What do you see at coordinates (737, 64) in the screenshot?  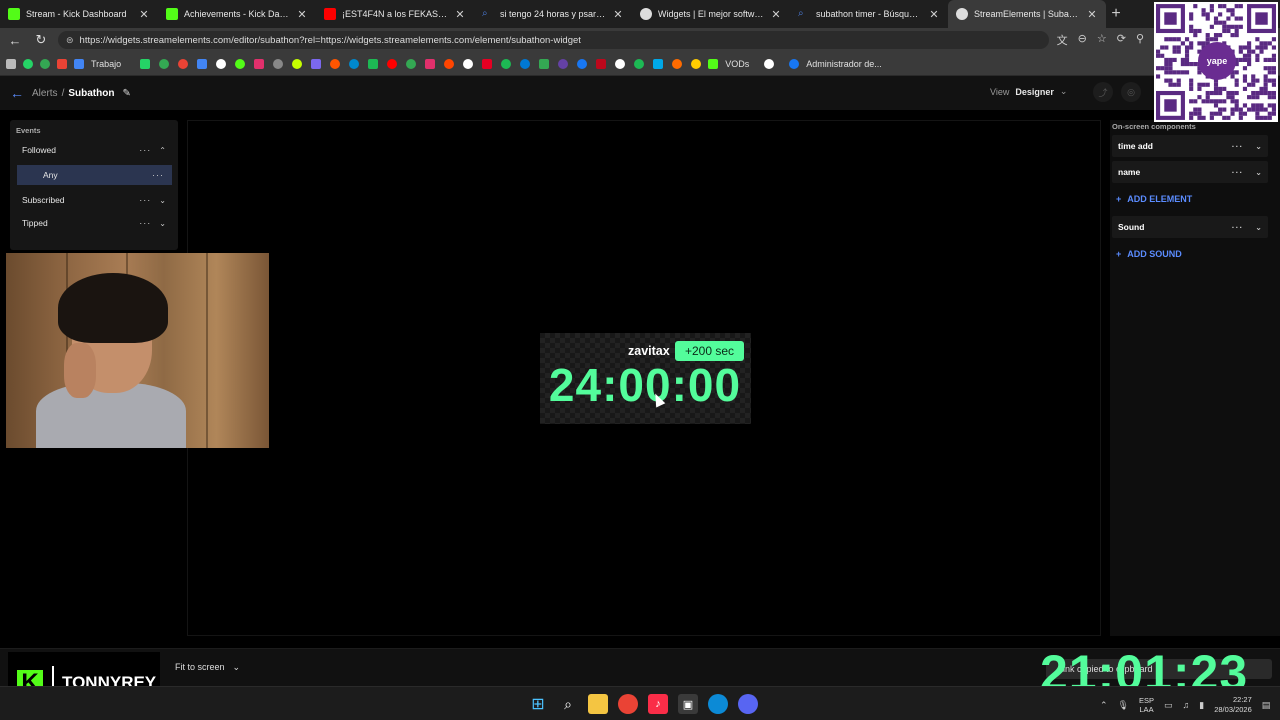 I see `bookmark-vods: VODs` at bounding box center [737, 64].